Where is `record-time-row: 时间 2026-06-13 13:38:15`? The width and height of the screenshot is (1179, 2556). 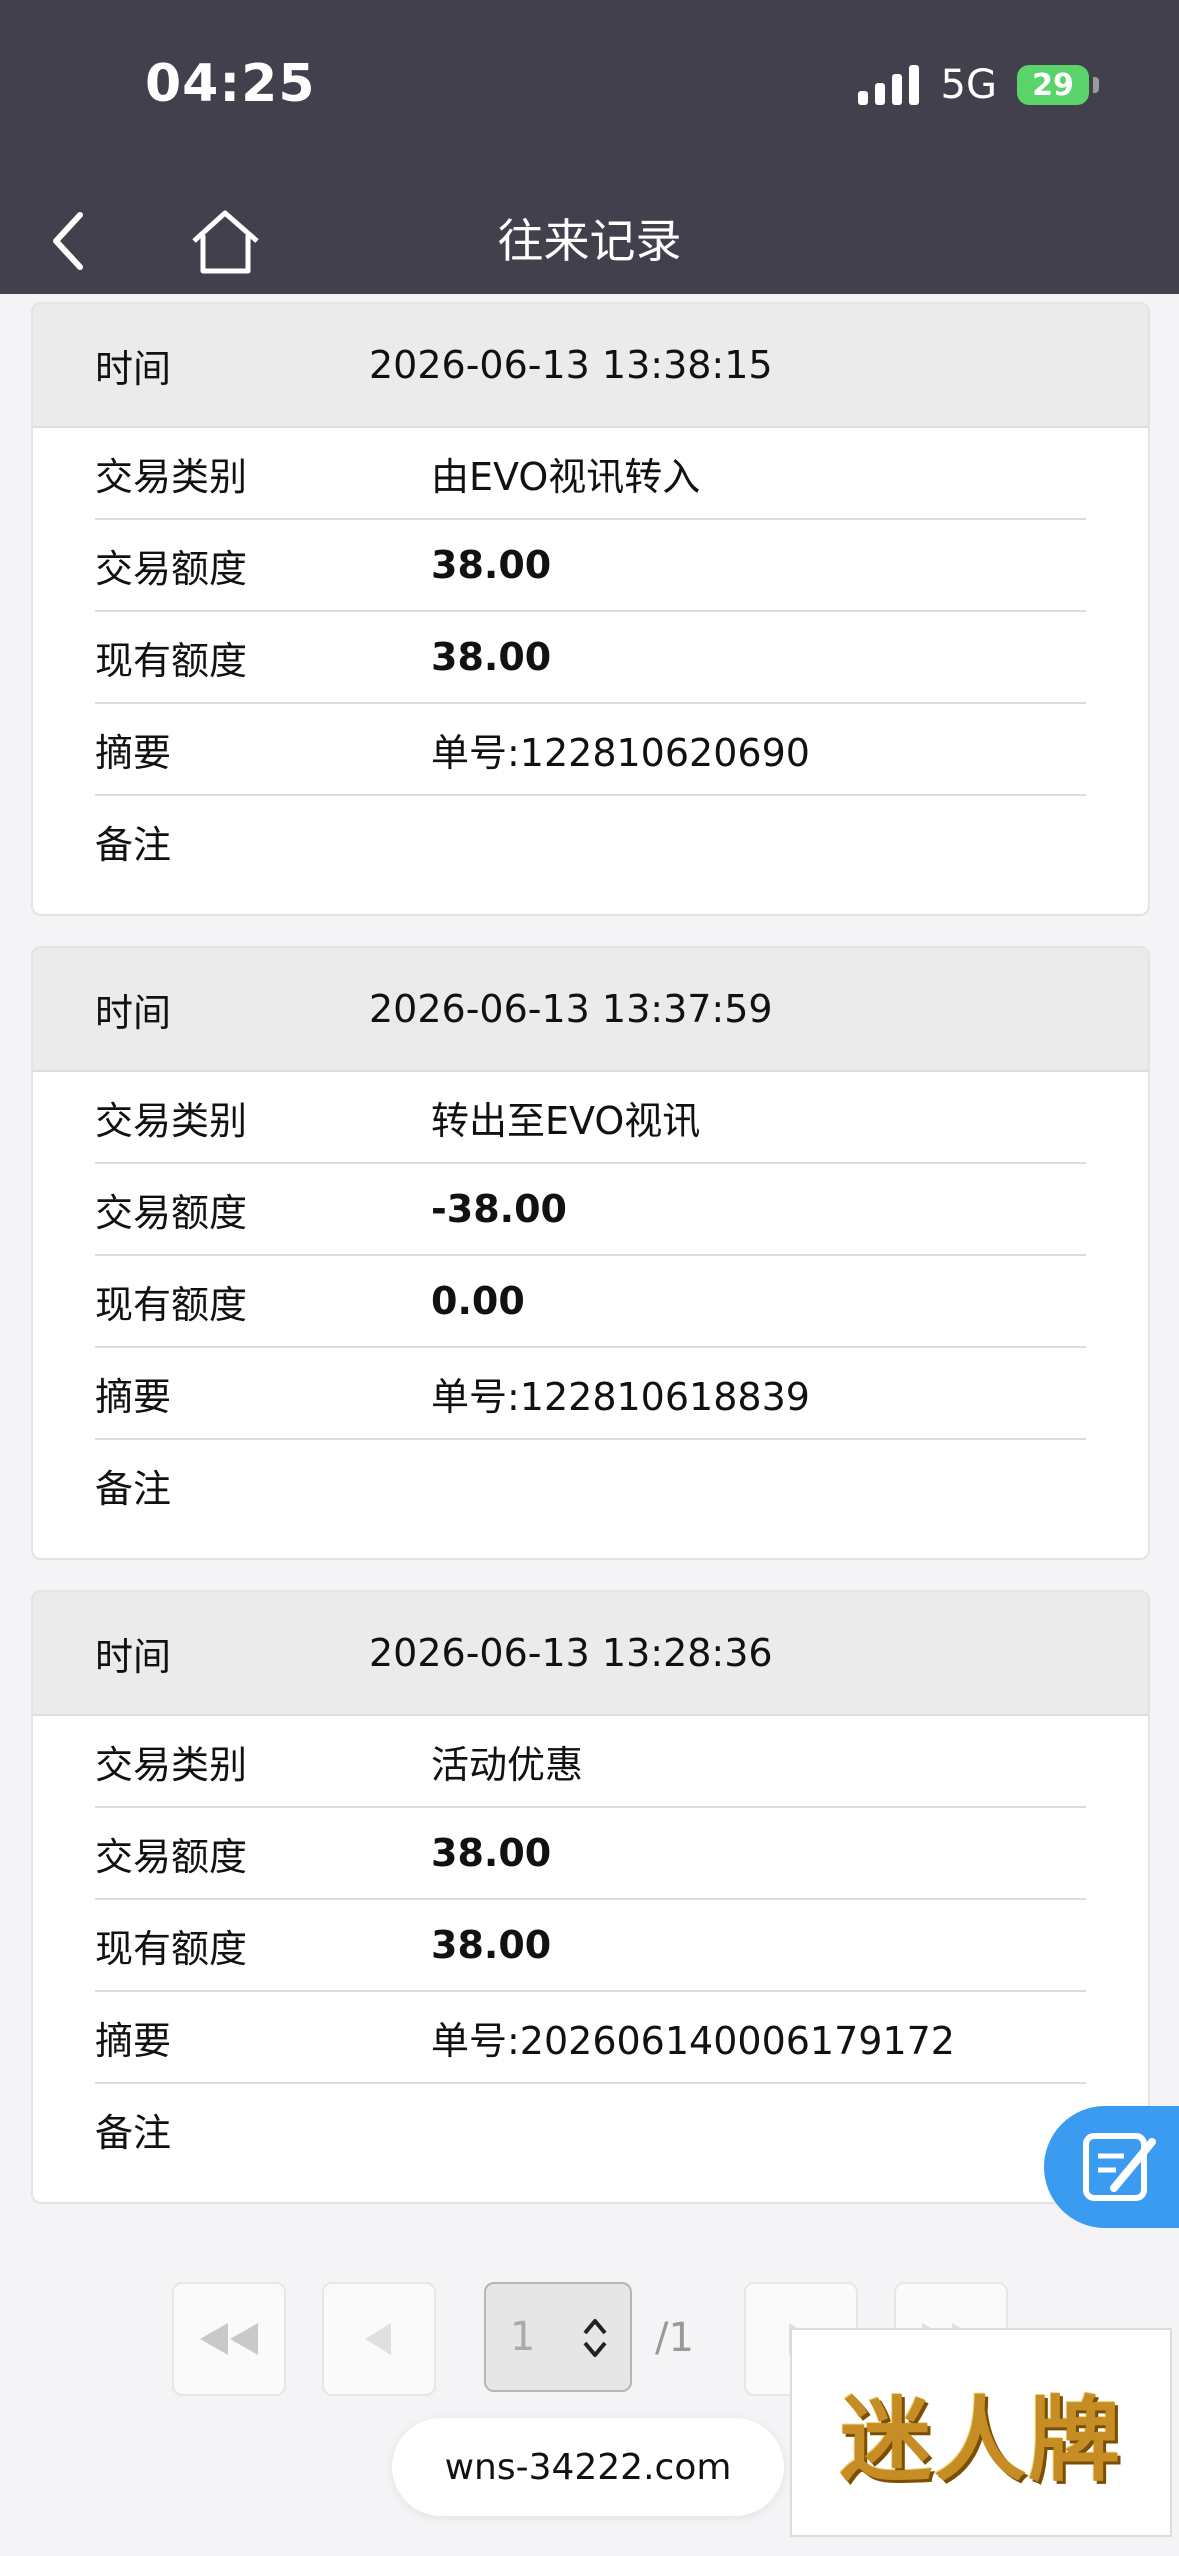
record-time-row: 时间 2026-06-13 13:38:15 is located at coordinates (590, 366).